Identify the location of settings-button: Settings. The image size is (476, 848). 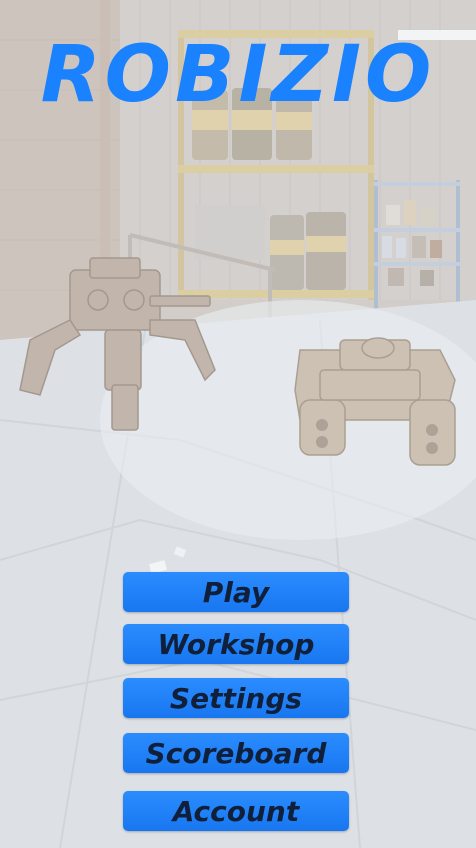
(236, 698).